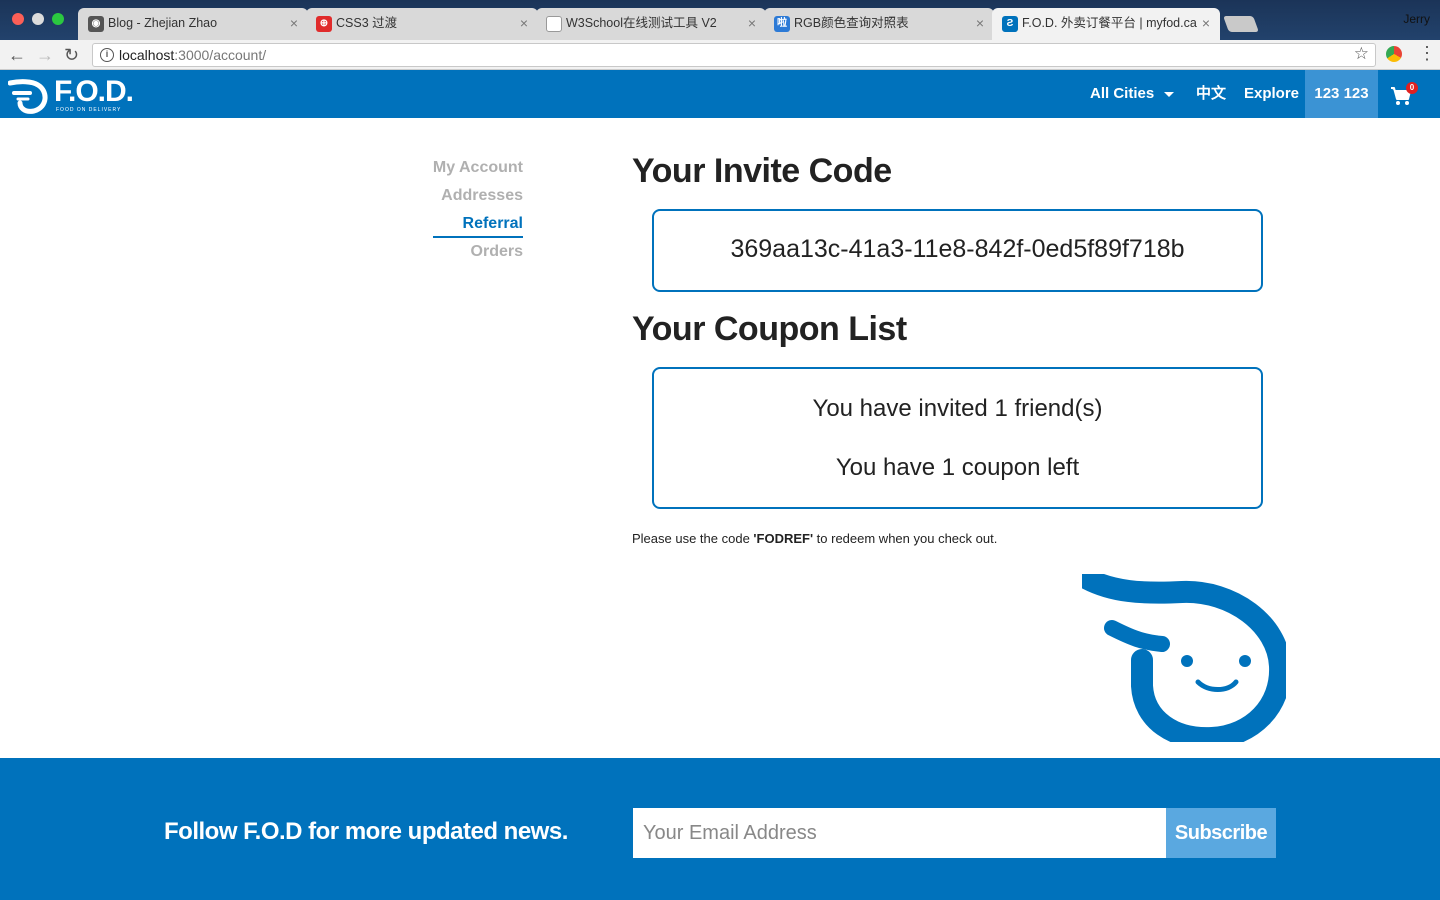 The height and width of the screenshot is (900, 1440). What do you see at coordinates (478, 168) in the screenshot?
I see `sidebar-item-my-account: My Account` at bounding box center [478, 168].